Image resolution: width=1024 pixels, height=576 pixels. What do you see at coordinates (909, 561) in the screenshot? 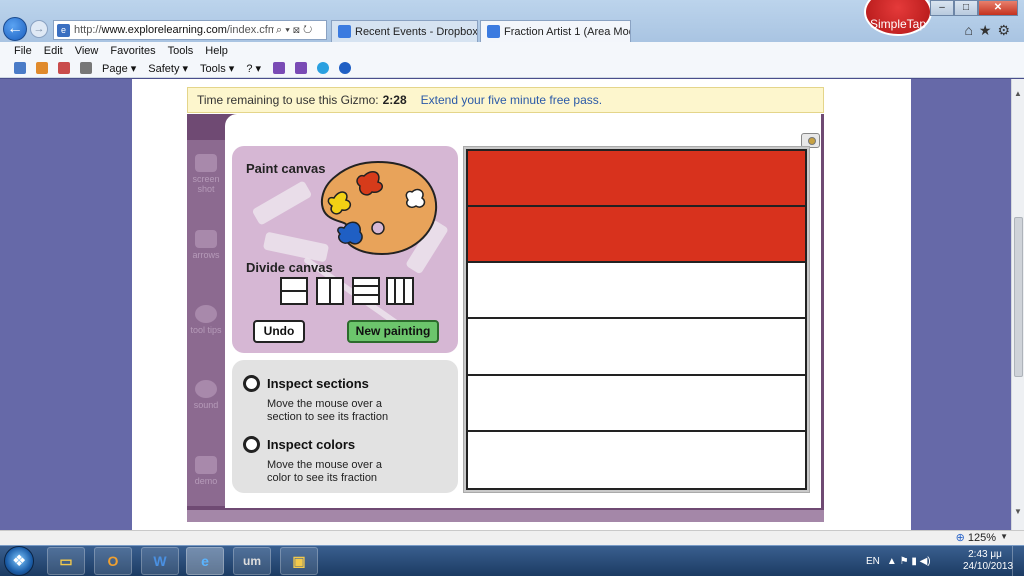
I see `tray-icons: ▲ ⚑ ▮ ◀)` at bounding box center [909, 561].